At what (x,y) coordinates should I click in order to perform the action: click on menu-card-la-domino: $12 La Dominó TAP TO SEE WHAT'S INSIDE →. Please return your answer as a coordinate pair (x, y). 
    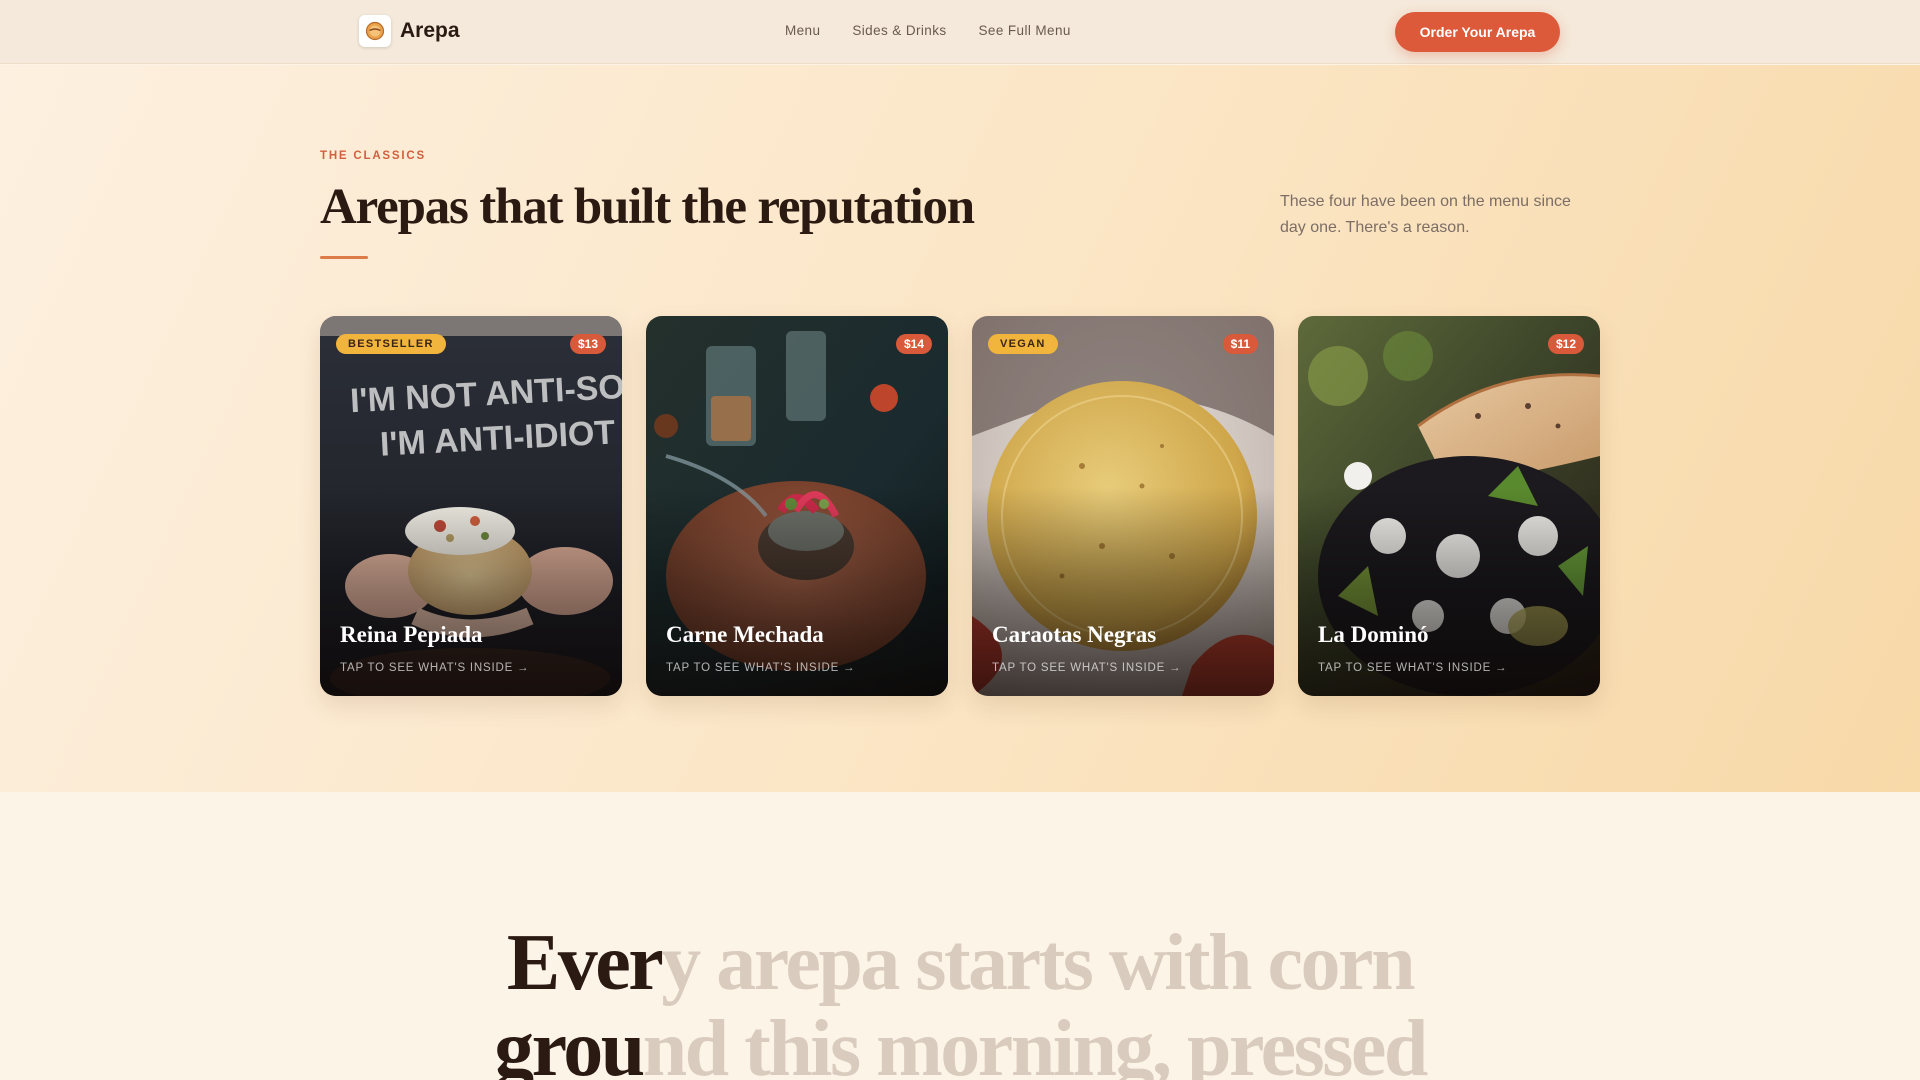
    Looking at the image, I should click on (1449, 506).